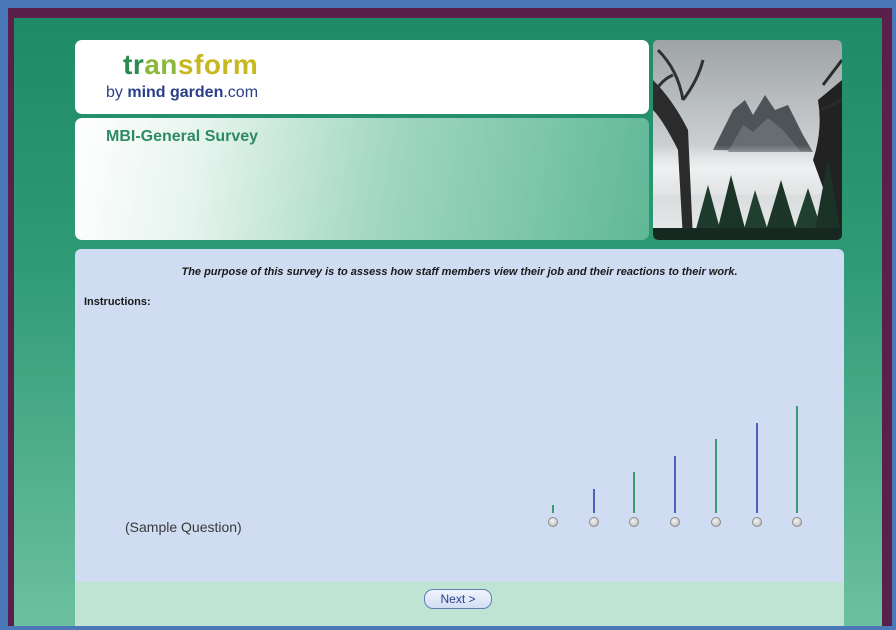 The height and width of the screenshot is (630, 896). What do you see at coordinates (182, 92) in the screenshot?
I see `mind-garden-logo: by mind garden.com` at bounding box center [182, 92].